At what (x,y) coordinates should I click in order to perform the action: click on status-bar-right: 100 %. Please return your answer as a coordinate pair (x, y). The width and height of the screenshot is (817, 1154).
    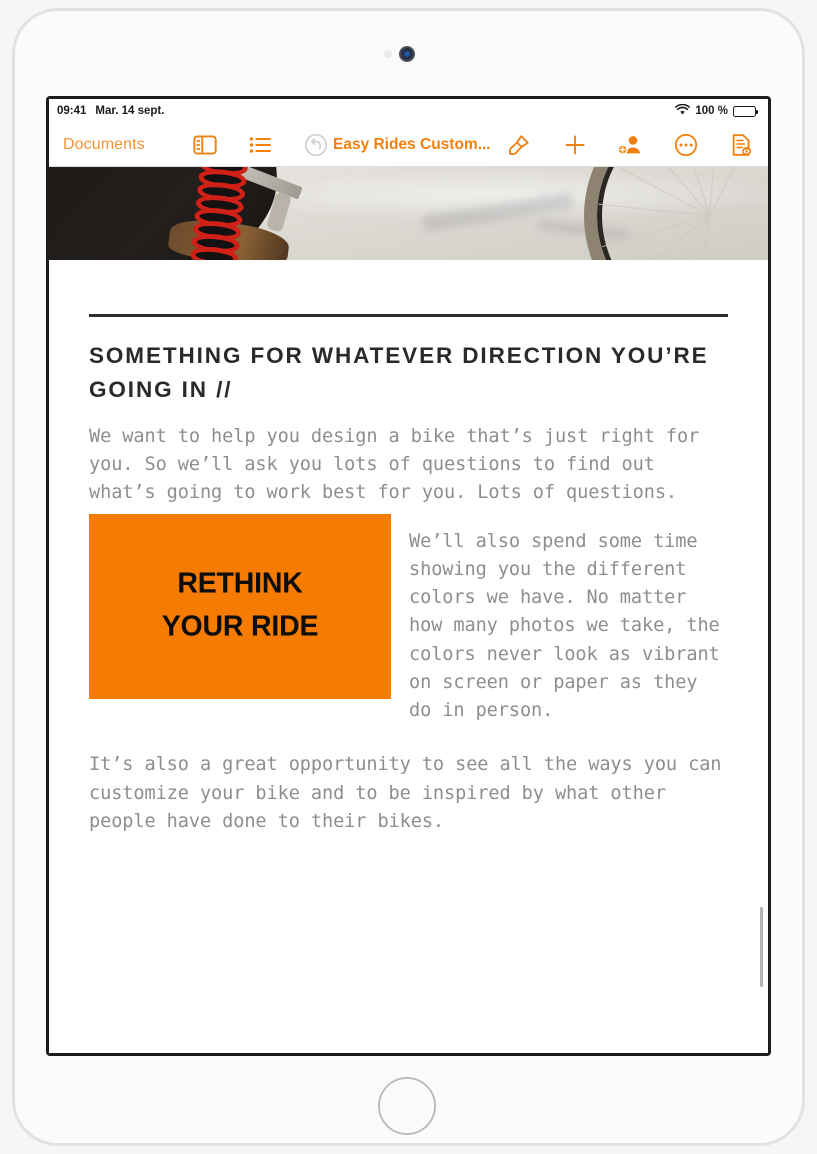
    Looking at the image, I should click on (717, 111).